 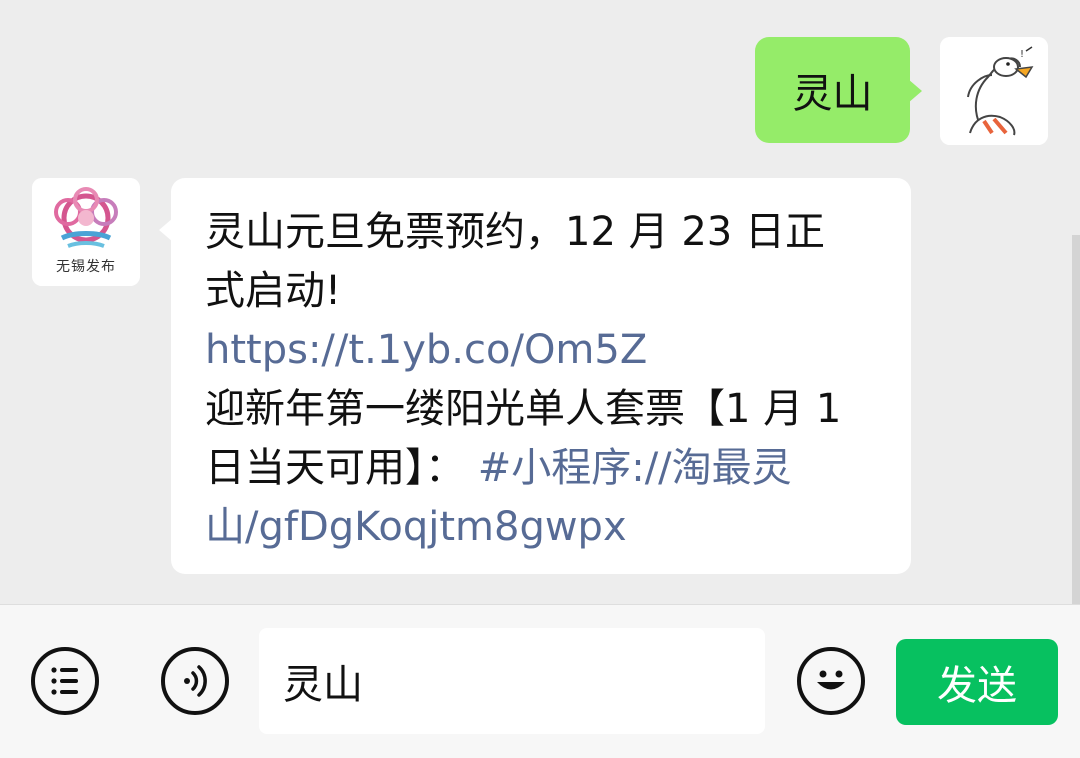 What do you see at coordinates (832, 94) in the screenshot?
I see `outgoing-message-text: 灵山` at bounding box center [832, 94].